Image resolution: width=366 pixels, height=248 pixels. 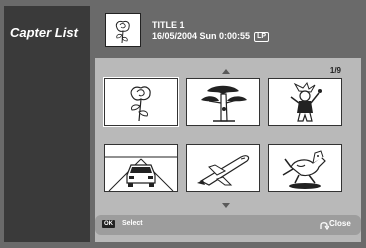 I want to click on title-thumbnail, so click(x=123, y=30).